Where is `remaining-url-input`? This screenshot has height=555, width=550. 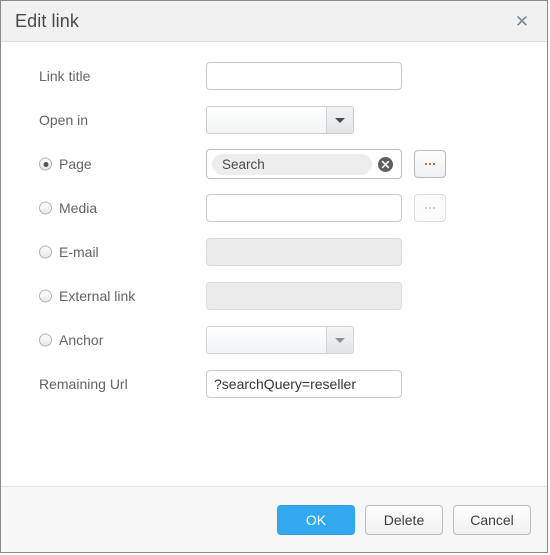
remaining-url-input is located at coordinates (304, 384).